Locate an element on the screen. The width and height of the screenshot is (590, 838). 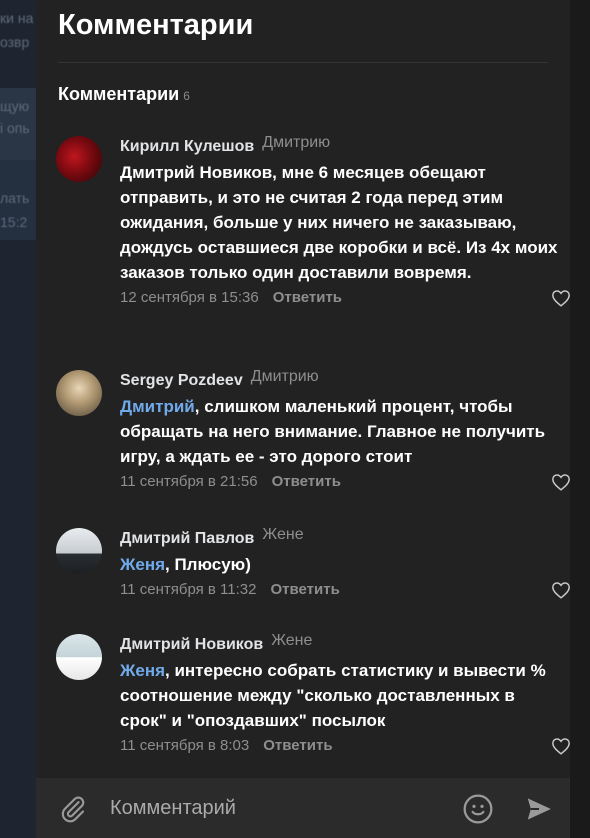
send-icon is located at coordinates (539, 811).